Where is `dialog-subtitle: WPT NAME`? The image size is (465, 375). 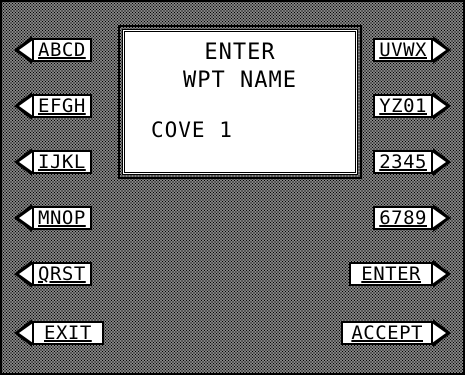
dialog-subtitle: WPT NAME is located at coordinates (240, 80).